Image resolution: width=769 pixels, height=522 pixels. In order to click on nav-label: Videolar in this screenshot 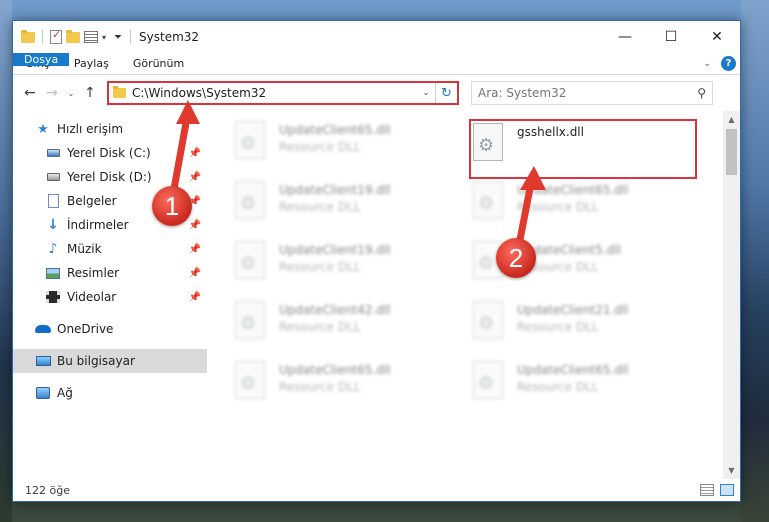, I will do `click(92, 297)`.